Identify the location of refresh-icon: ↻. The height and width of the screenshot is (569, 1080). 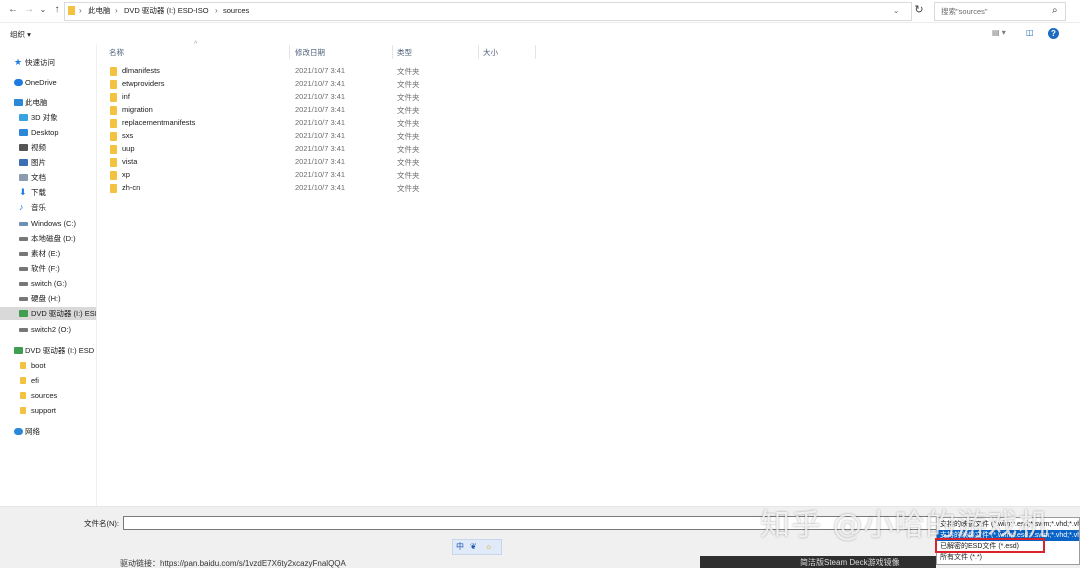
(919, 10).